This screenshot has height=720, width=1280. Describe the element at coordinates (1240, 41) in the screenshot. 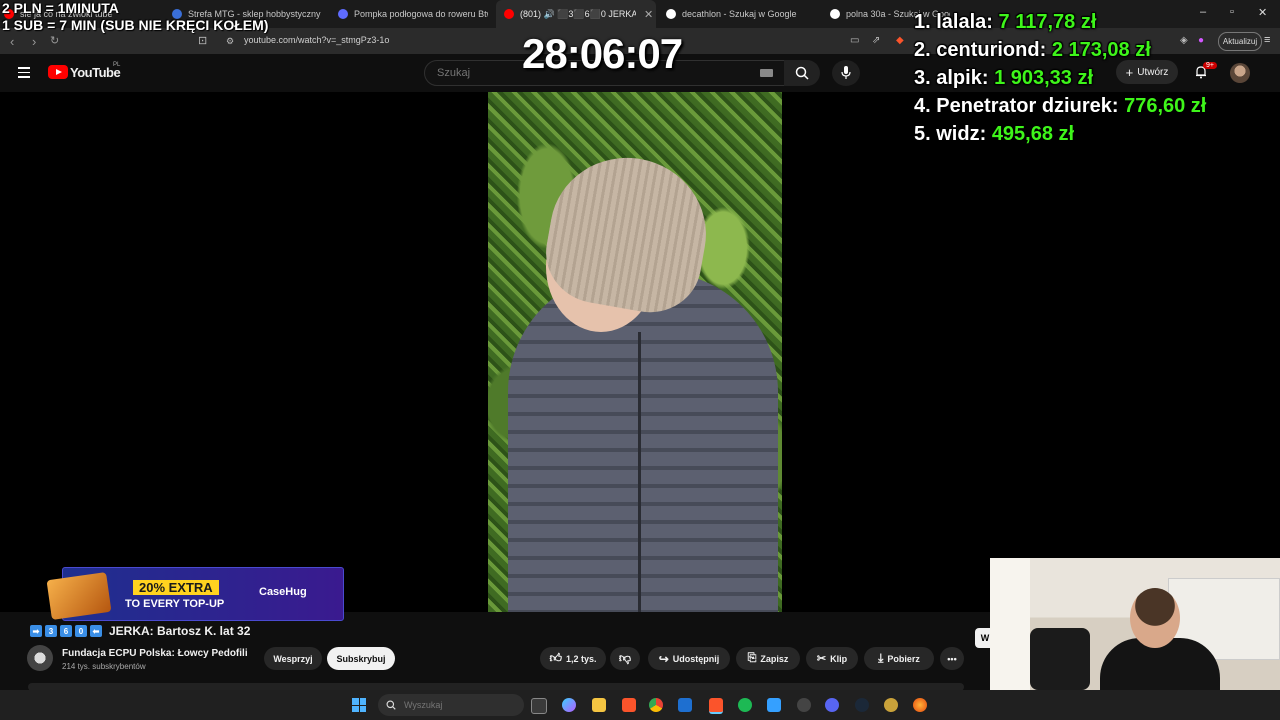

I see `update-browser-button: Aktualizuj` at that location.